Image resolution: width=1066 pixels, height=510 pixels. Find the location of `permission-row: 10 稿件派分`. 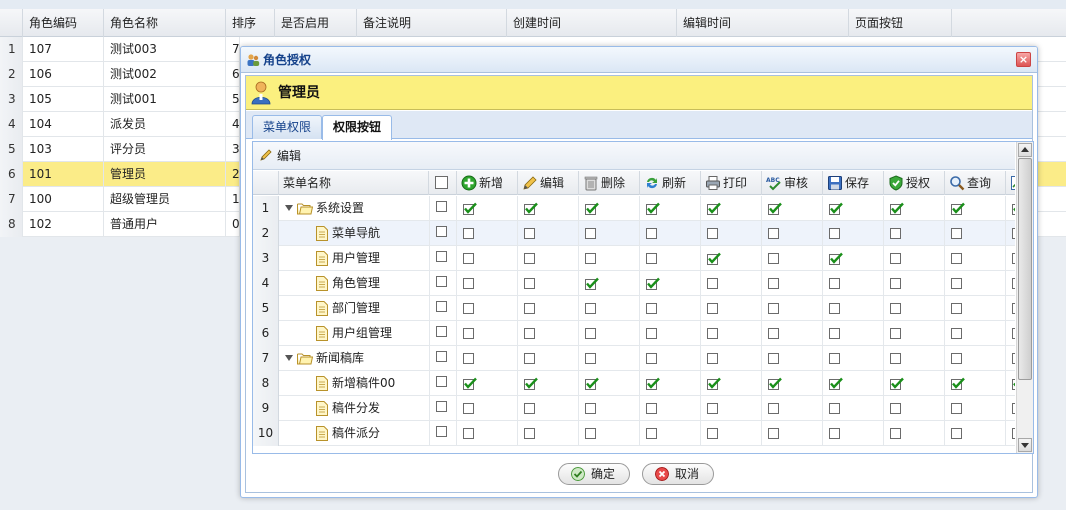

permission-row: 10 稿件派分 is located at coordinates (634, 433).